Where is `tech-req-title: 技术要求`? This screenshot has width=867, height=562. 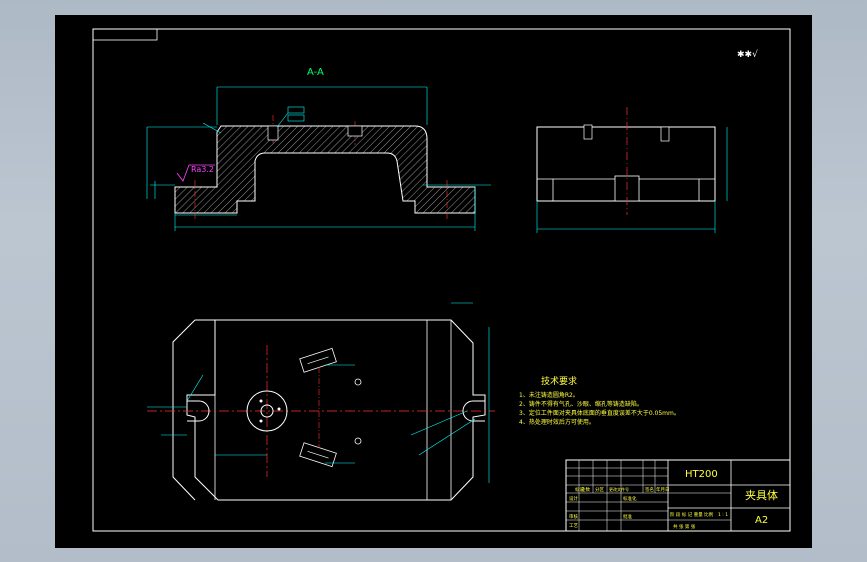 tech-req-title: 技术要求 is located at coordinates (559, 381).